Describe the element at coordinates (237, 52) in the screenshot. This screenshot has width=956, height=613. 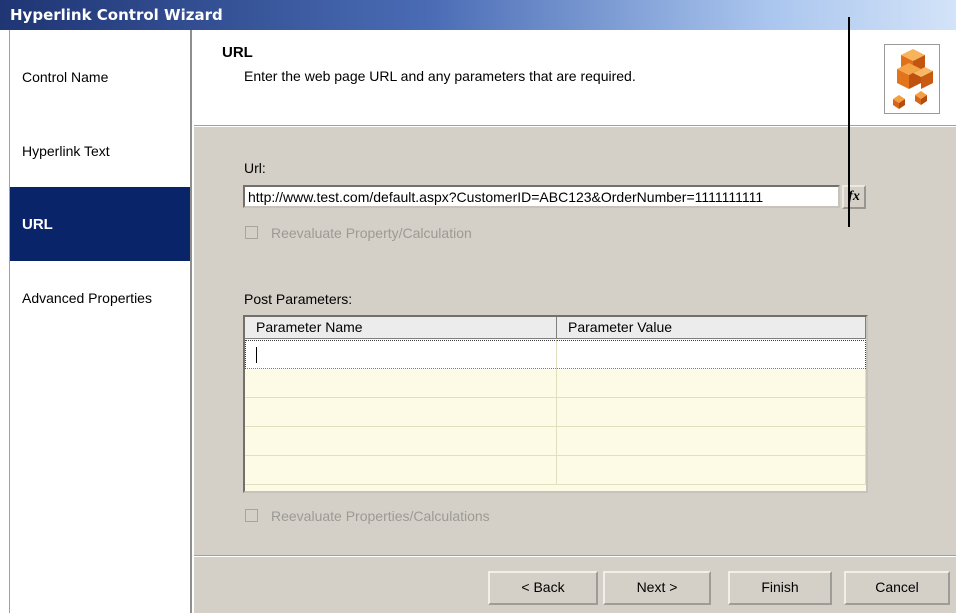
I see `page-title: URL` at that location.